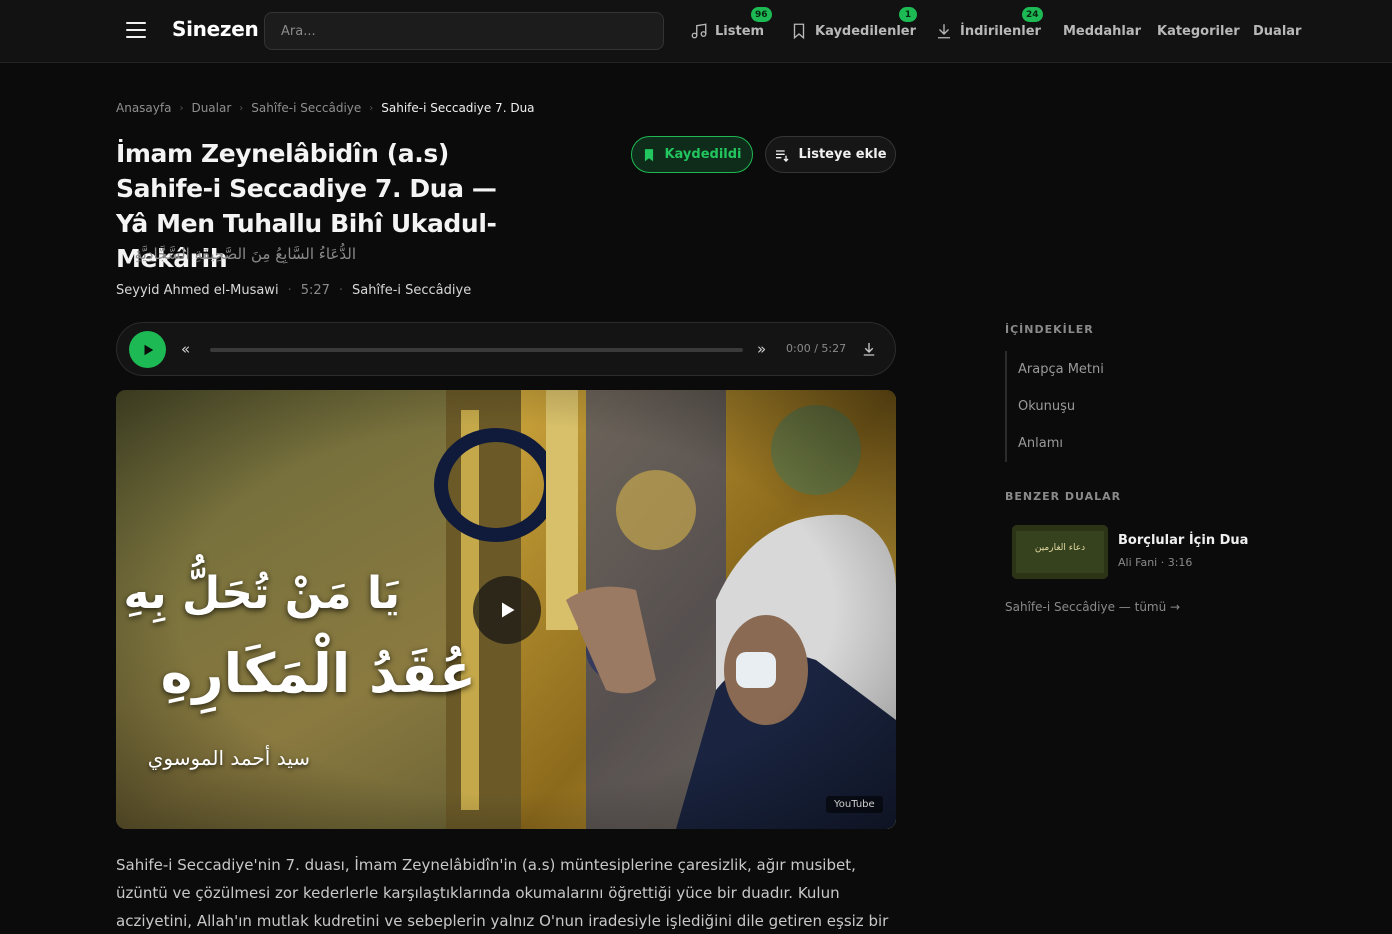 The width and height of the screenshot is (1392, 934). What do you see at coordinates (761, 14) in the screenshot?
I see `listem-count-badge: 96` at bounding box center [761, 14].